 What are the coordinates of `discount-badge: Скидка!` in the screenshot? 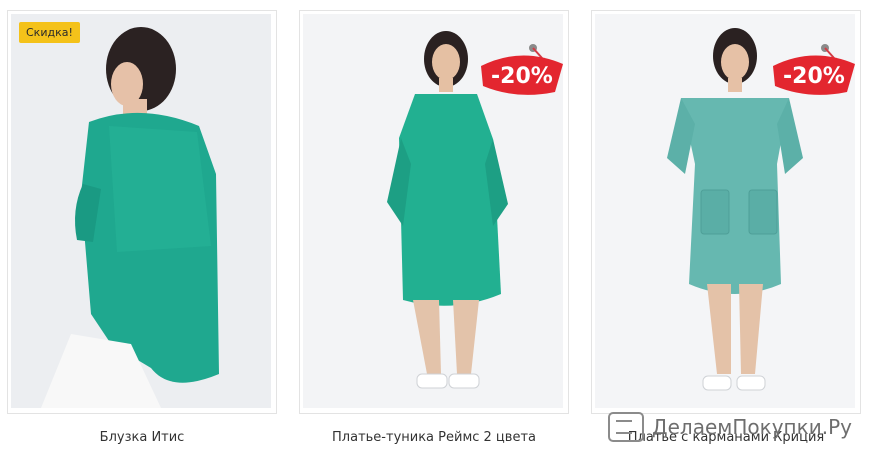 It's located at (49, 32).